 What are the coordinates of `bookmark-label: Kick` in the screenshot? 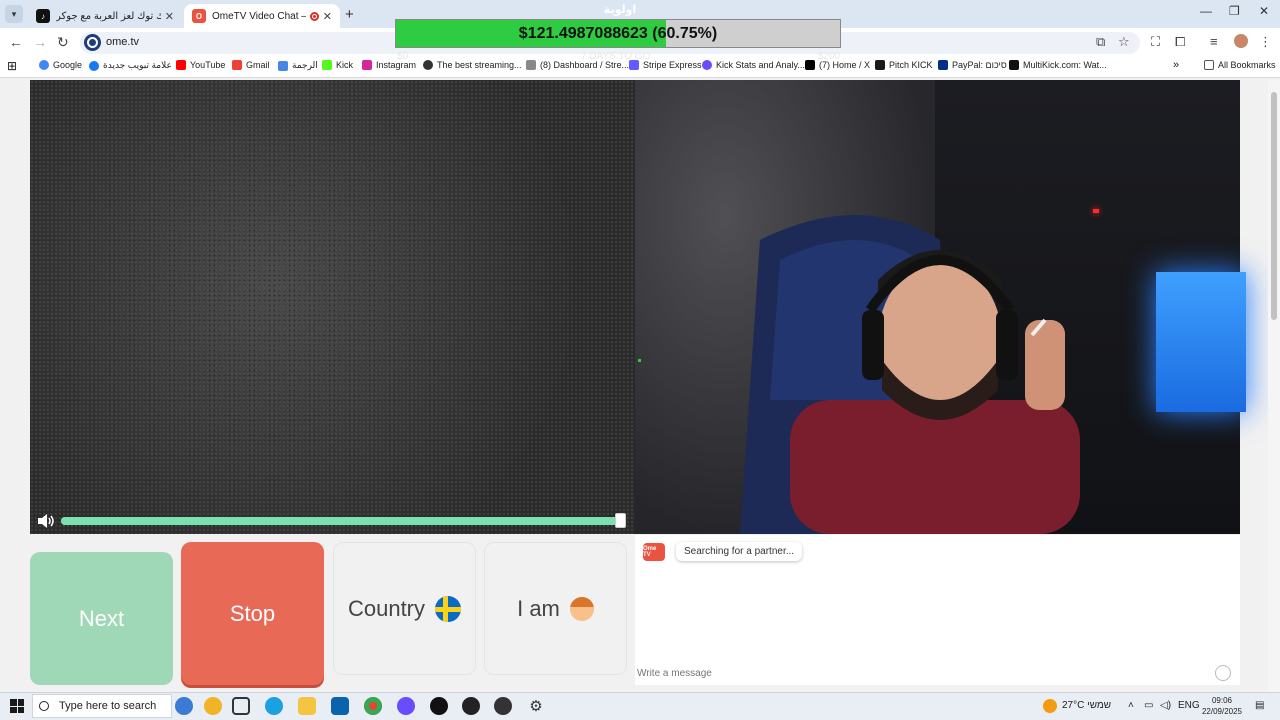 It's located at (345, 65).